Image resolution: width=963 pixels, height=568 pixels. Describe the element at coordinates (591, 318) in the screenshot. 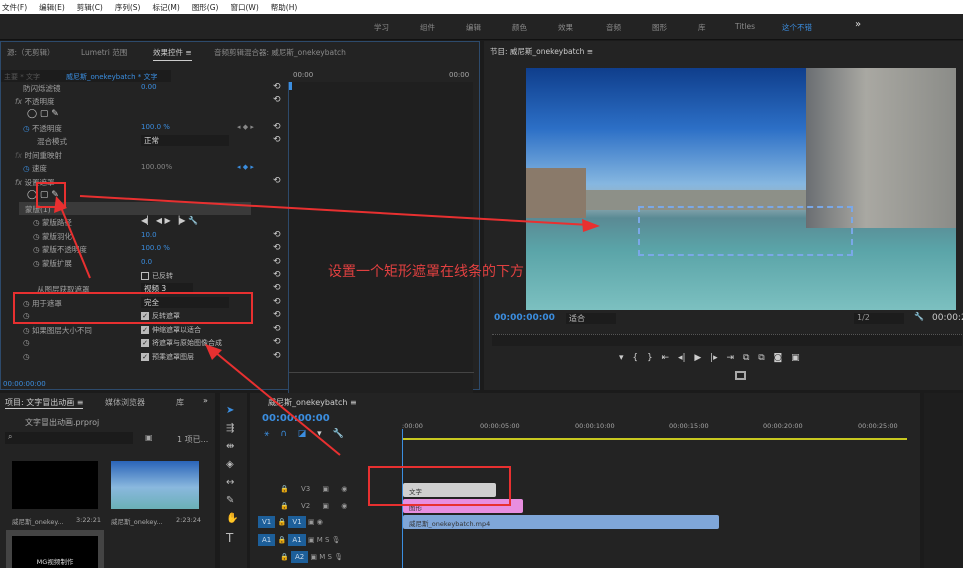

I see `zoom-fit-select: 适合` at that location.